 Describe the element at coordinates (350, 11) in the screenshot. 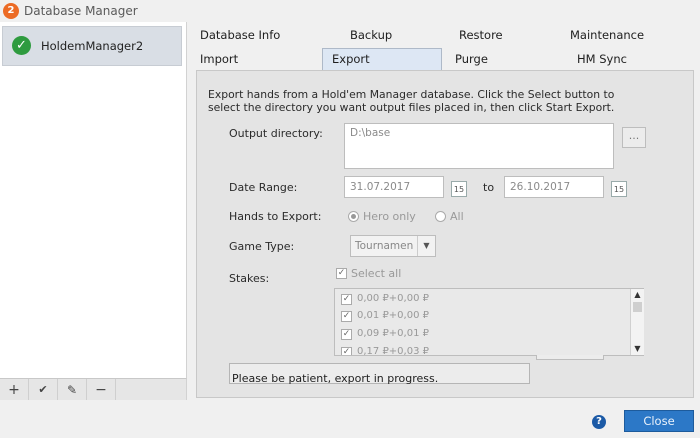

I see `title-bar: 2 Database Manager` at that location.